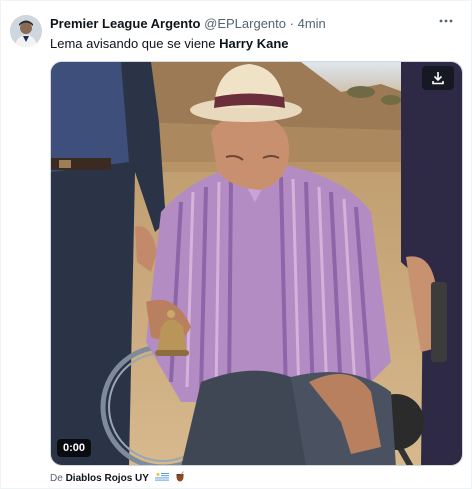 Image resolution: width=472 pixels, height=489 pixels. What do you see at coordinates (312, 23) in the screenshot?
I see `timestamp: 4min` at bounding box center [312, 23].